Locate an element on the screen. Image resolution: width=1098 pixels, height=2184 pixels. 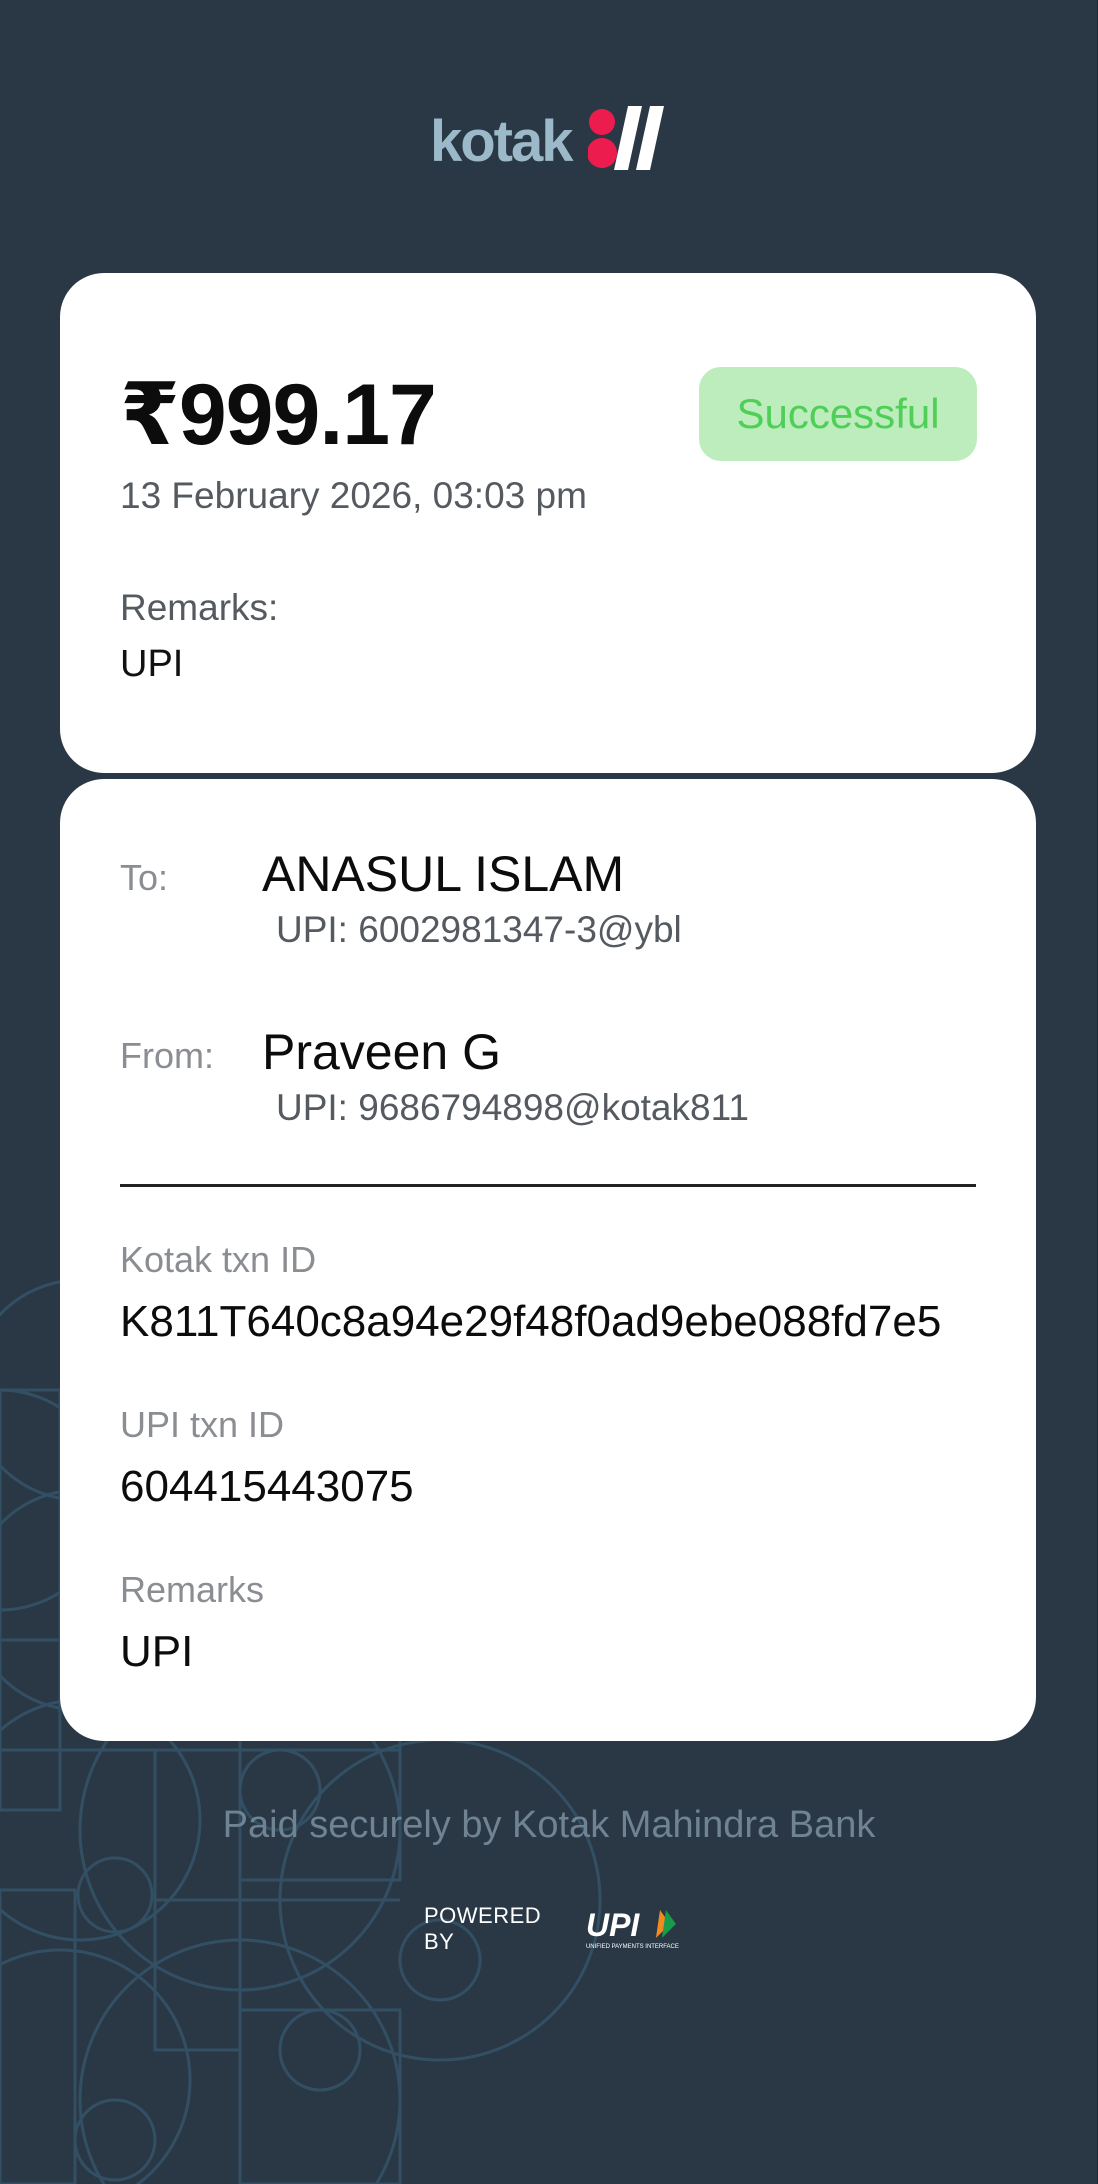
logo-wordmark: kotak is located at coordinates (502, 141).